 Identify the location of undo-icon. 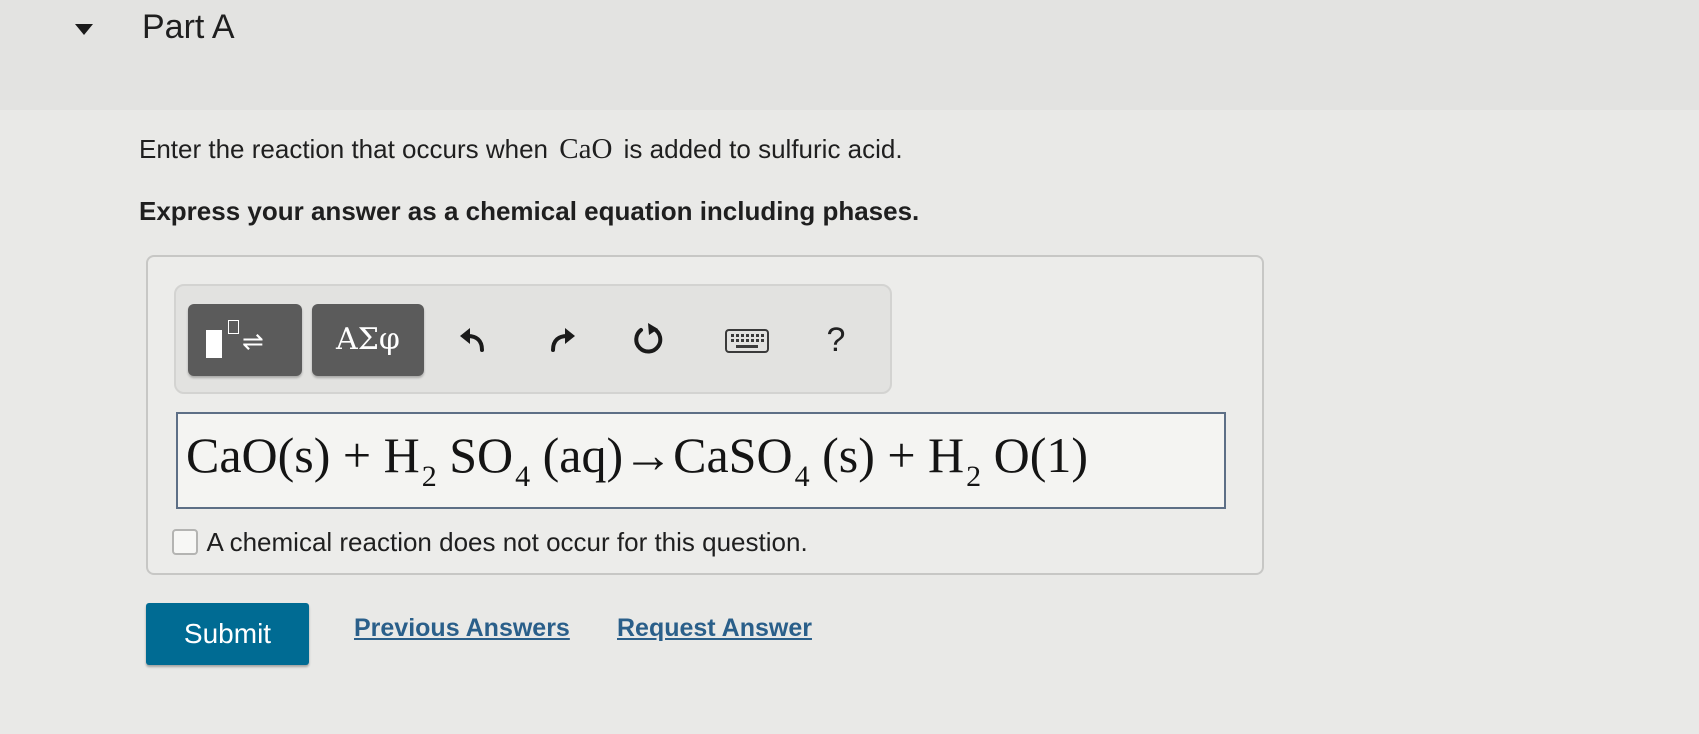
(474, 340).